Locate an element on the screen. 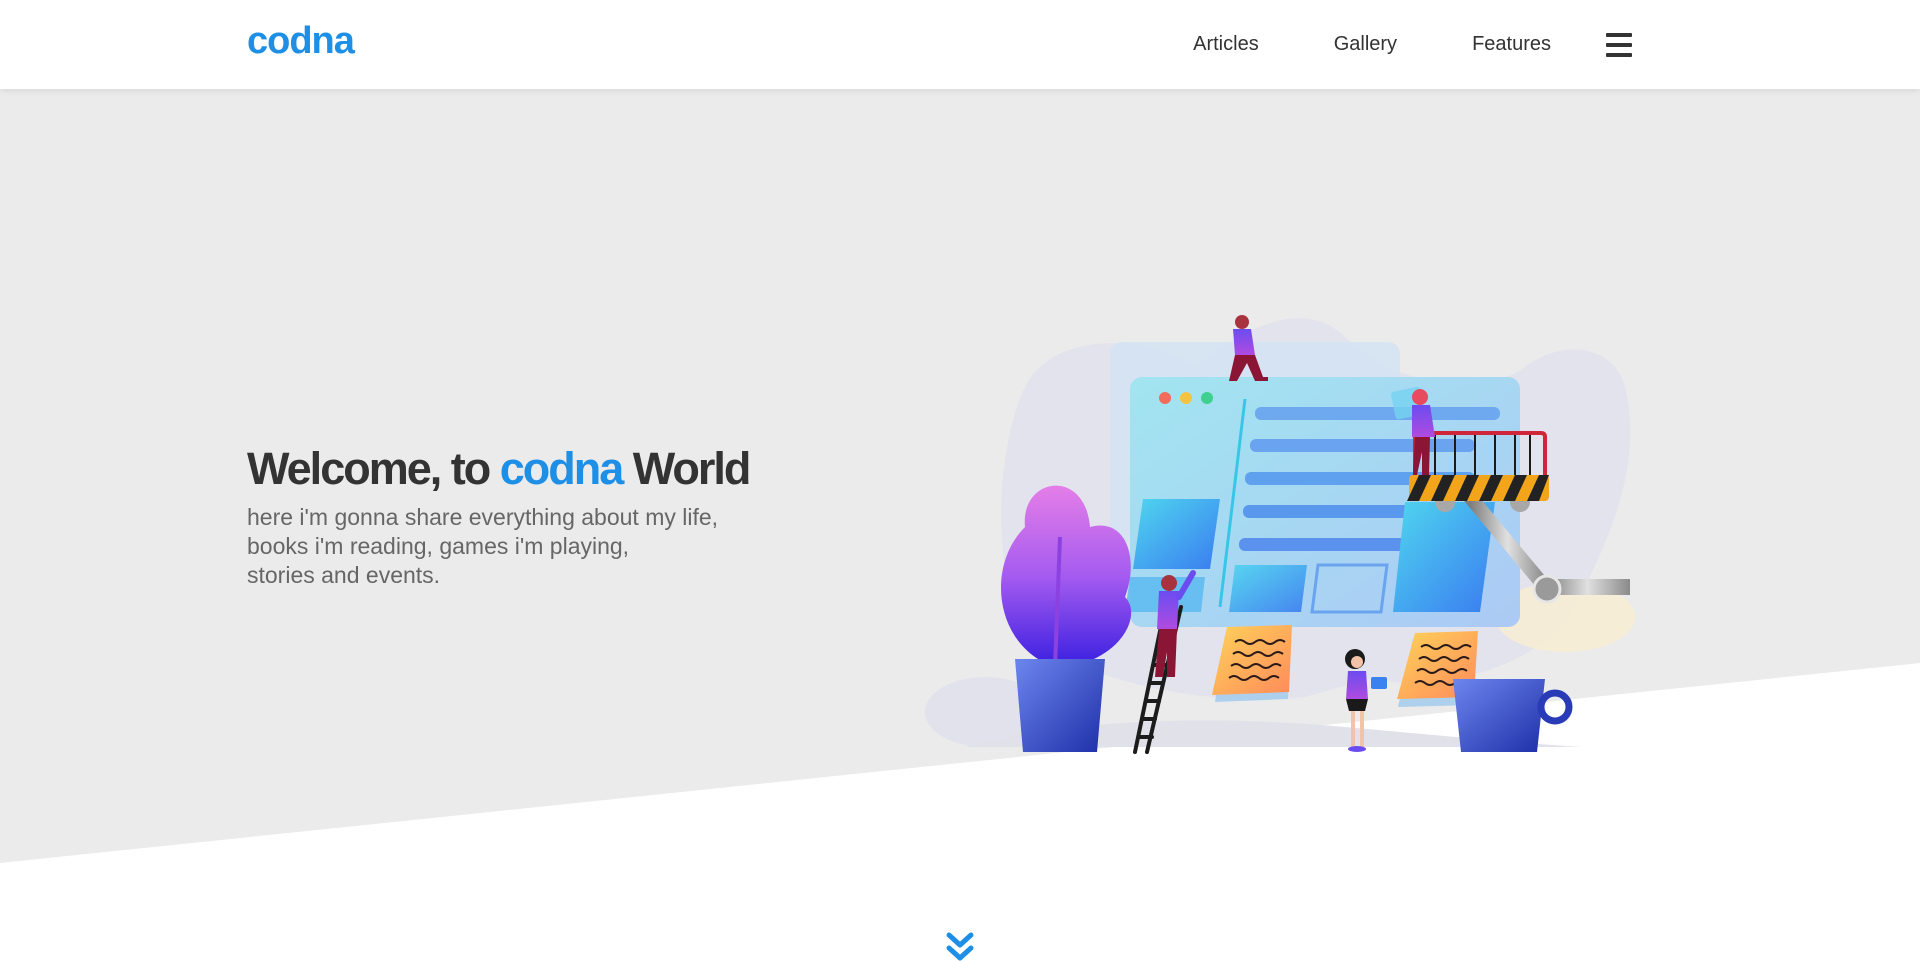 The image size is (1920, 961). hamburger-menu-icon is located at coordinates (1619, 44).